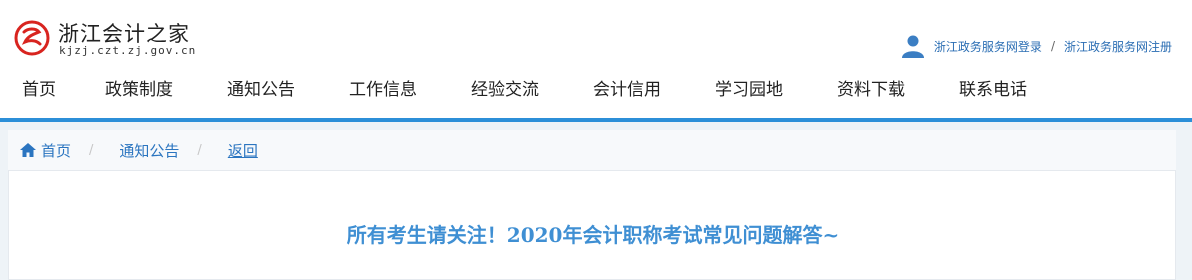 This screenshot has width=1192, height=280. I want to click on breadcrumb: 首页 / 通知公告 / 返回, so click(592, 150).